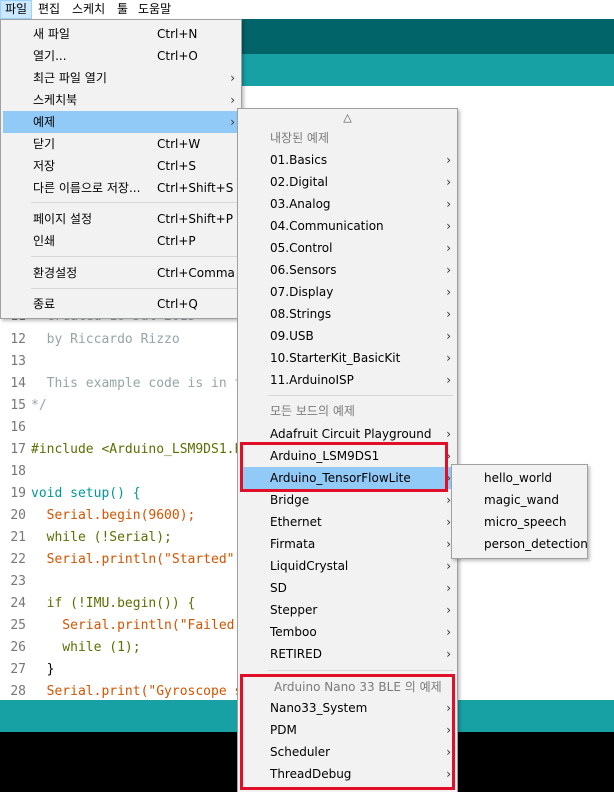 This screenshot has width=614, height=792. Describe the element at coordinates (122, 9) in the screenshot. I see `menu-tools: 툴` at that location.